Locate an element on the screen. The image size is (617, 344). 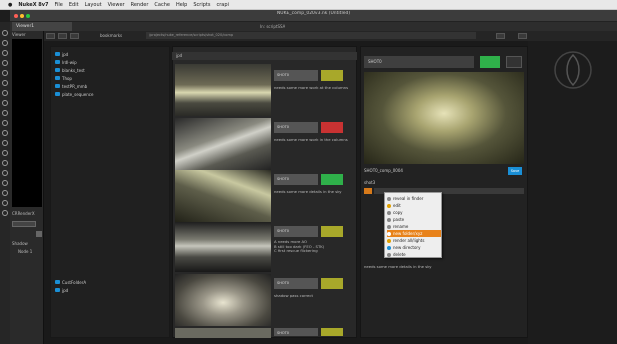
asset-note: shadow pass correct is located at coordinates (293, 295).